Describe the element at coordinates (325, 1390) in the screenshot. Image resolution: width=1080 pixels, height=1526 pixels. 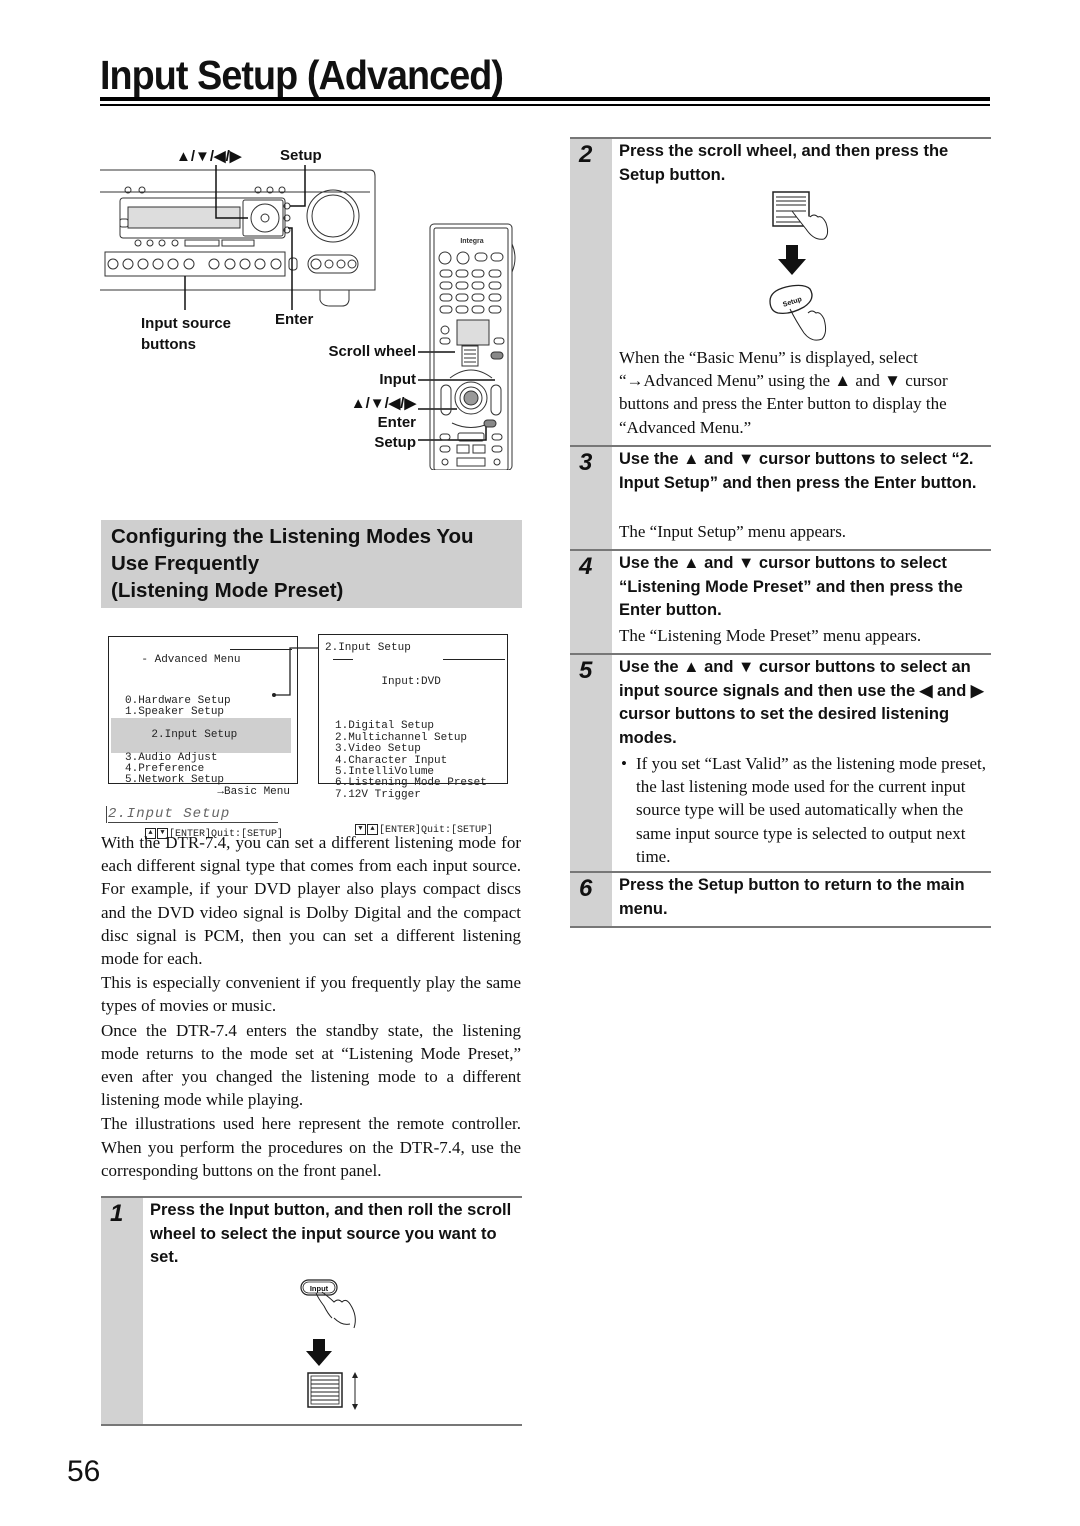
I see `scroll-wheel-icon` at that location.